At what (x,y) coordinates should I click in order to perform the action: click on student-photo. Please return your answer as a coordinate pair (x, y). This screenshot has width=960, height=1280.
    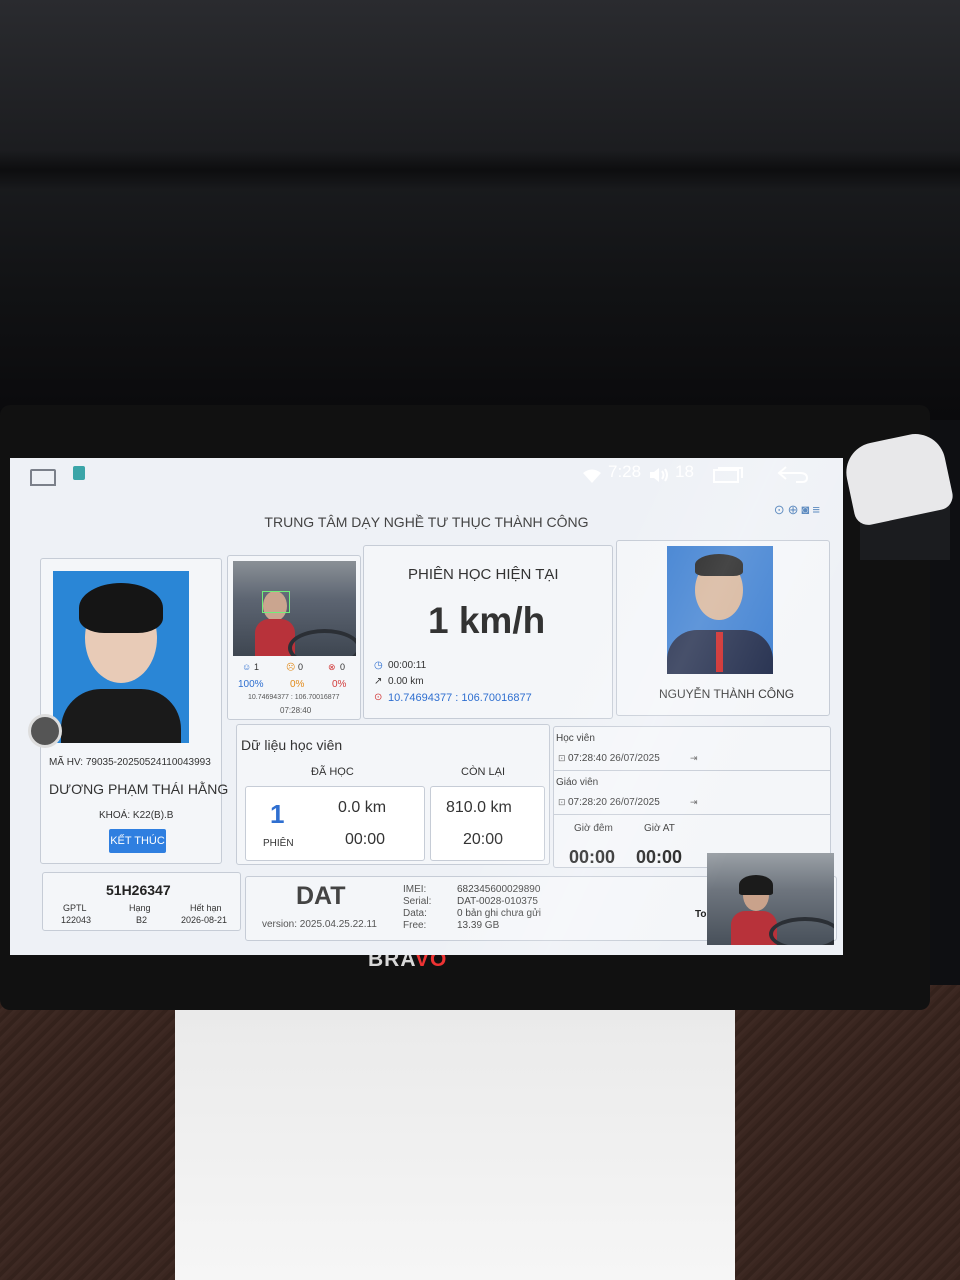
    Looking at the image, I should click on (121, 657).